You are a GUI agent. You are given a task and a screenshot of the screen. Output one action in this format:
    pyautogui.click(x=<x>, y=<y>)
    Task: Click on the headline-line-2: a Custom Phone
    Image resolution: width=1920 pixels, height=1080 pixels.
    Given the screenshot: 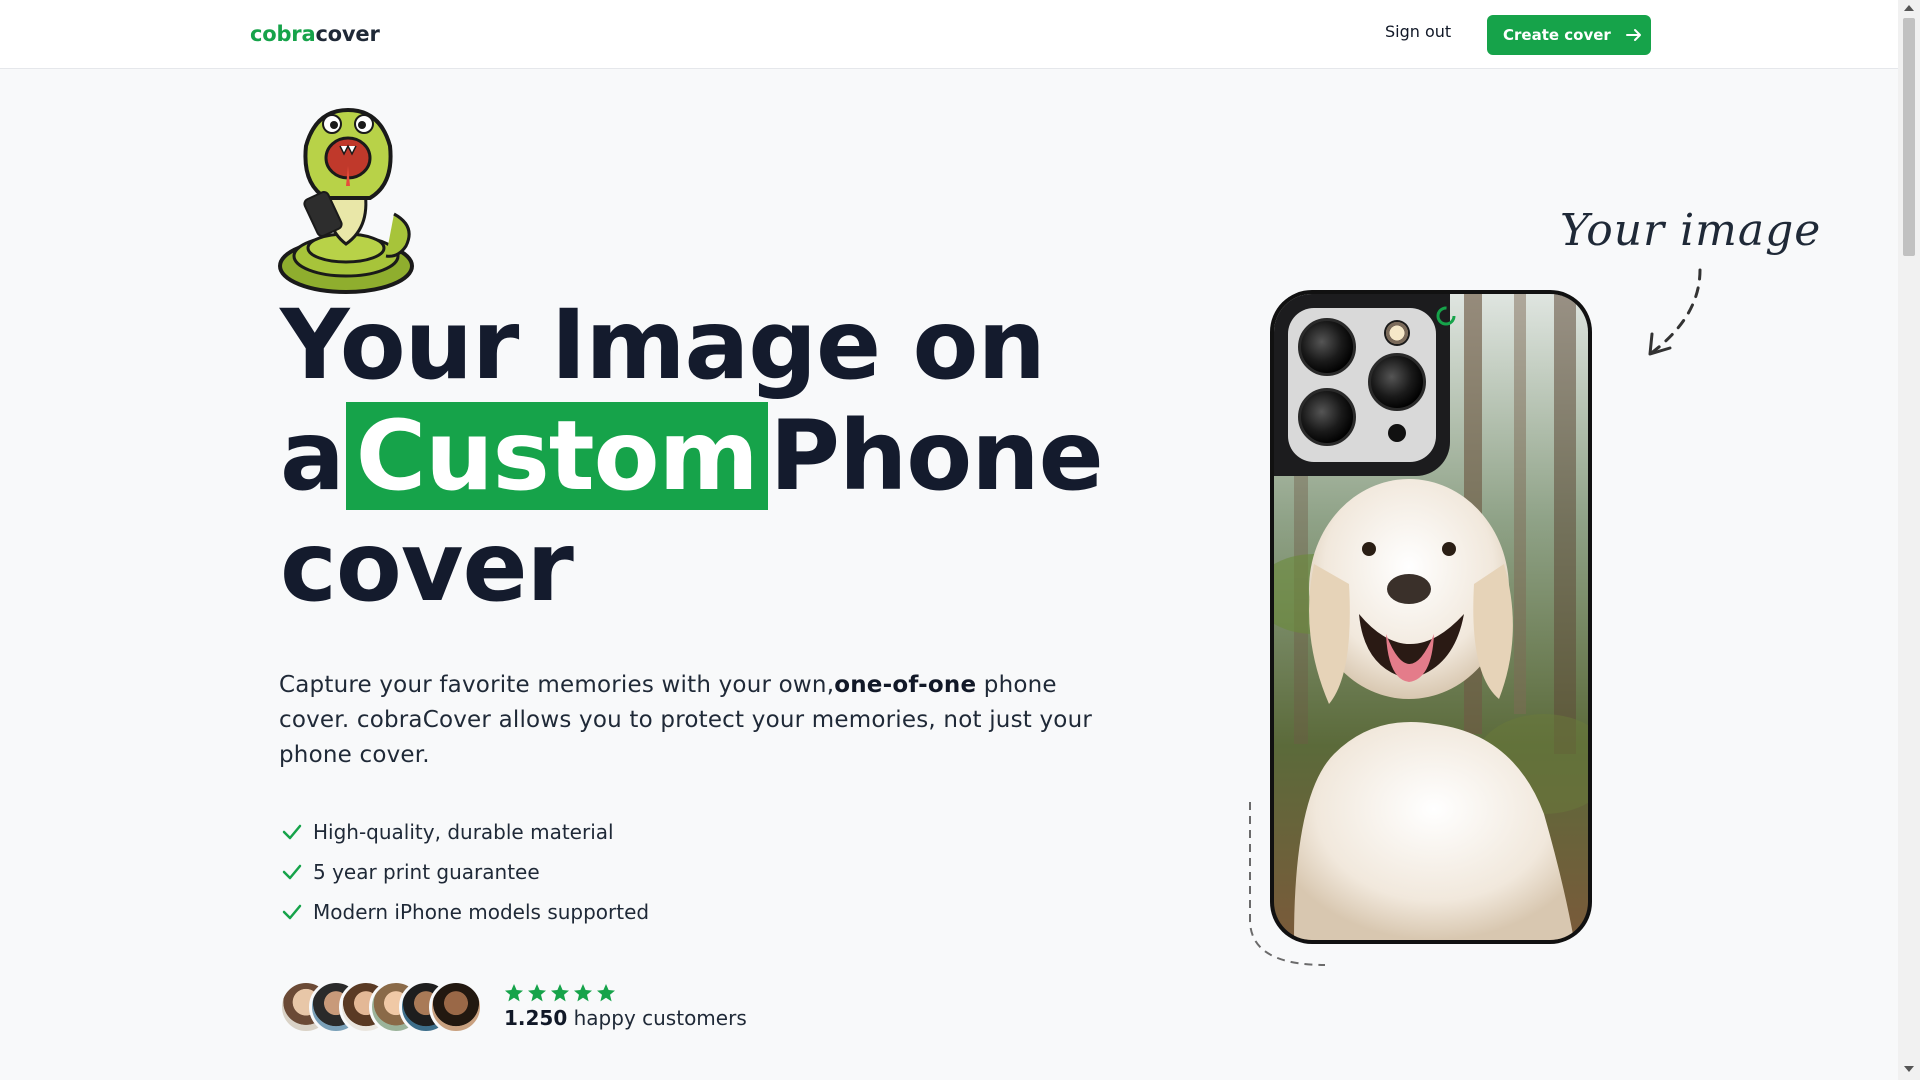 What is the action you would take?
    pyautogui.click(x=692, y=456)
    